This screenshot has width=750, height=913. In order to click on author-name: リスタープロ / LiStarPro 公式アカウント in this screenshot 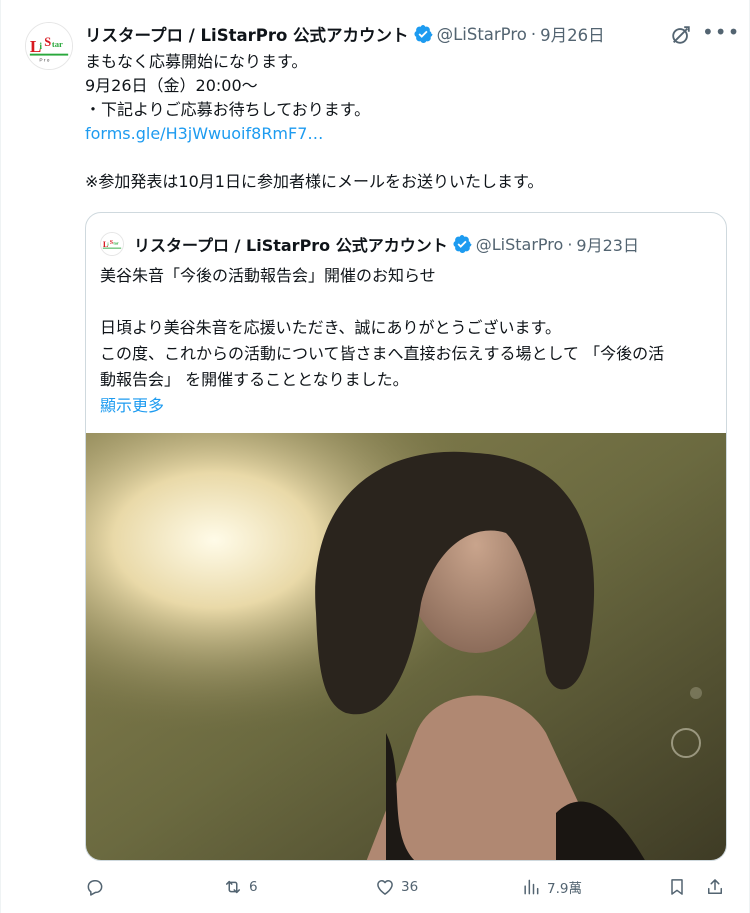, I will do `click(247, 34)`.